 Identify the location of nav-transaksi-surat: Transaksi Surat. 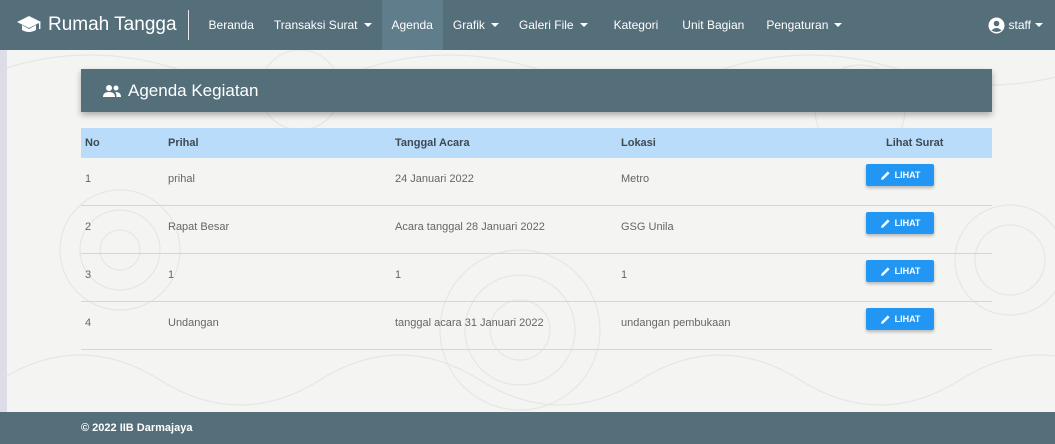
(323, 25).